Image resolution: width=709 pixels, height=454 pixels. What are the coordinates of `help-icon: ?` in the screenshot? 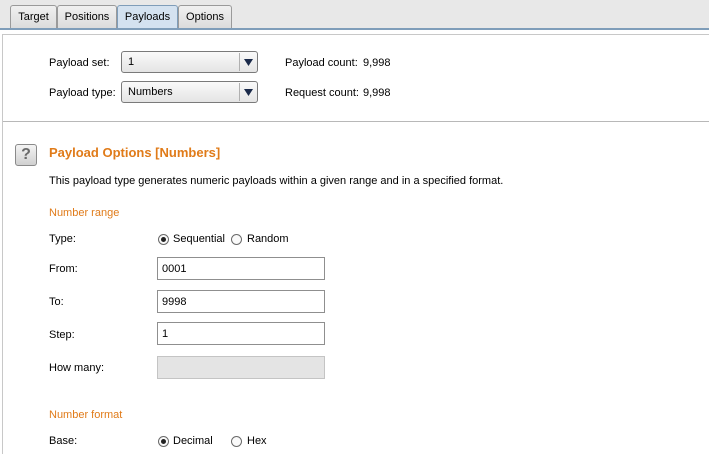 It's located at (26, 155).